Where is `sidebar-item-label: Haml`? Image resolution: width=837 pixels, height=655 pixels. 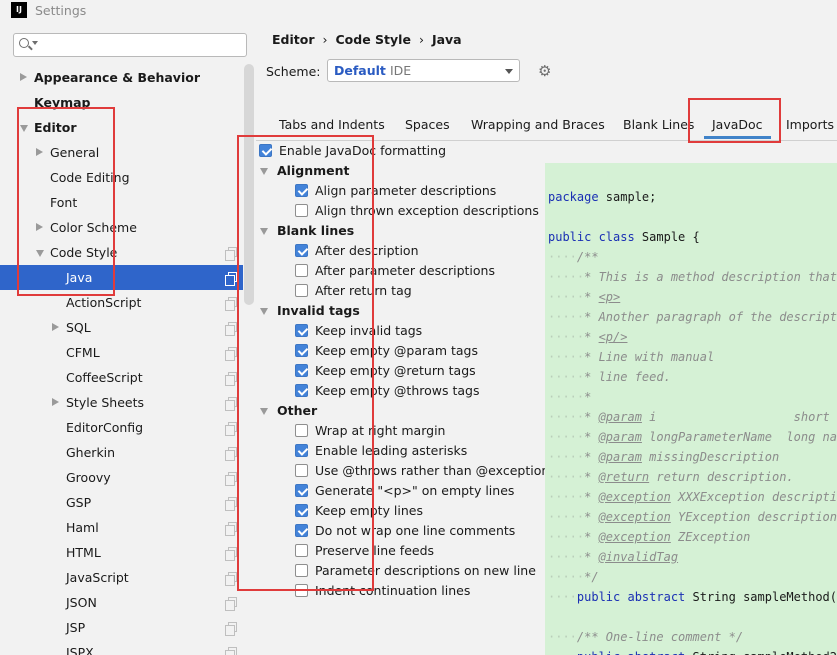
sidebar-item-label: Haml is located at coordinates (82, 527).